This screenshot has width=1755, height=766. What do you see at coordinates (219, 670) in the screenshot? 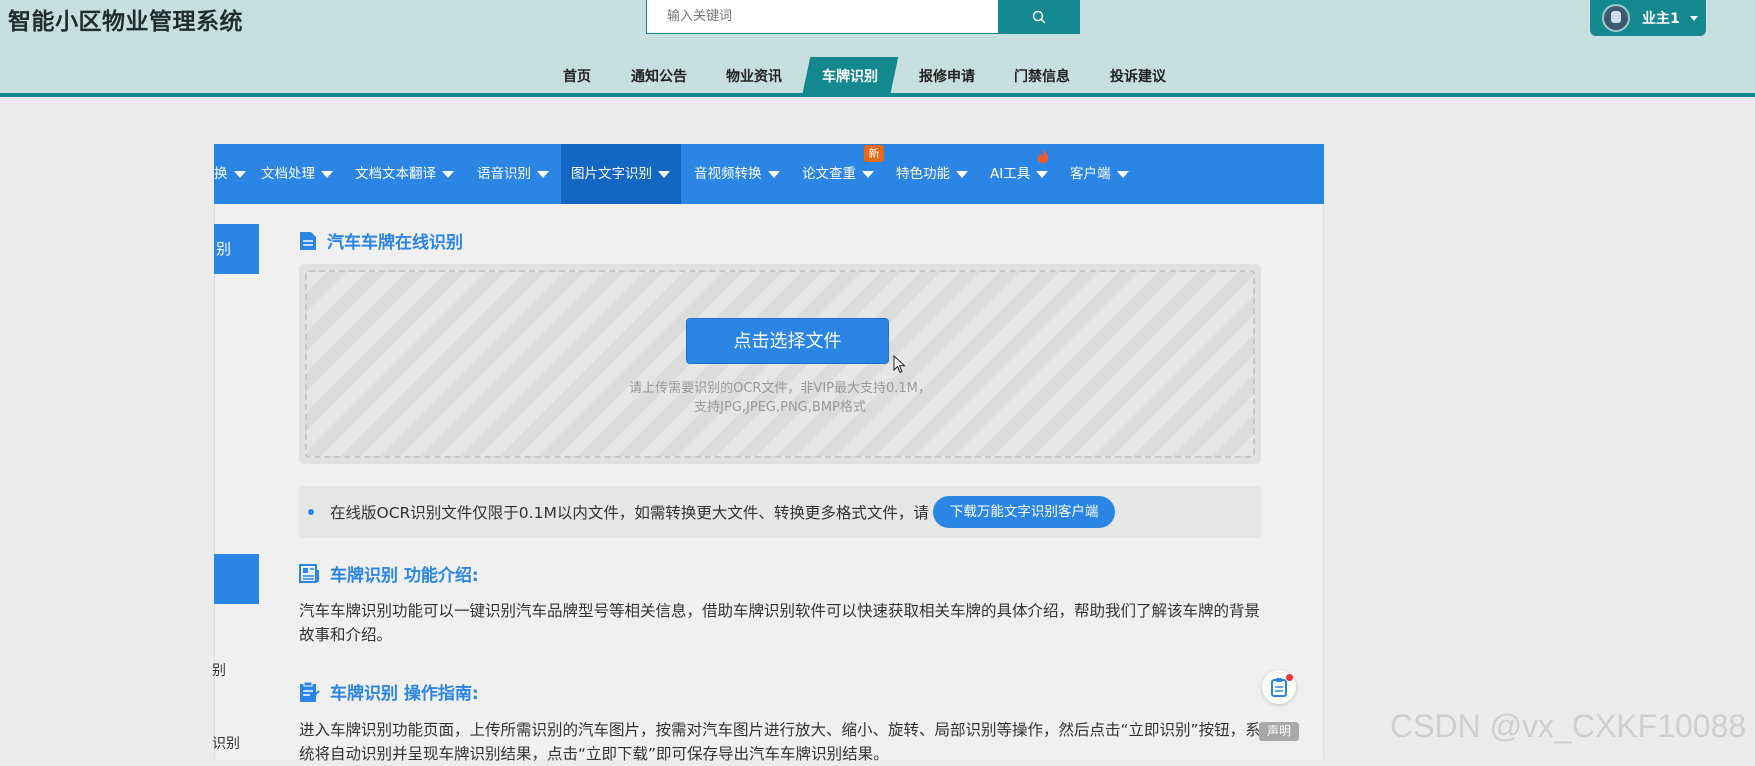
I see `sidebar-item-1: 别` at bounding box center [219, 670].